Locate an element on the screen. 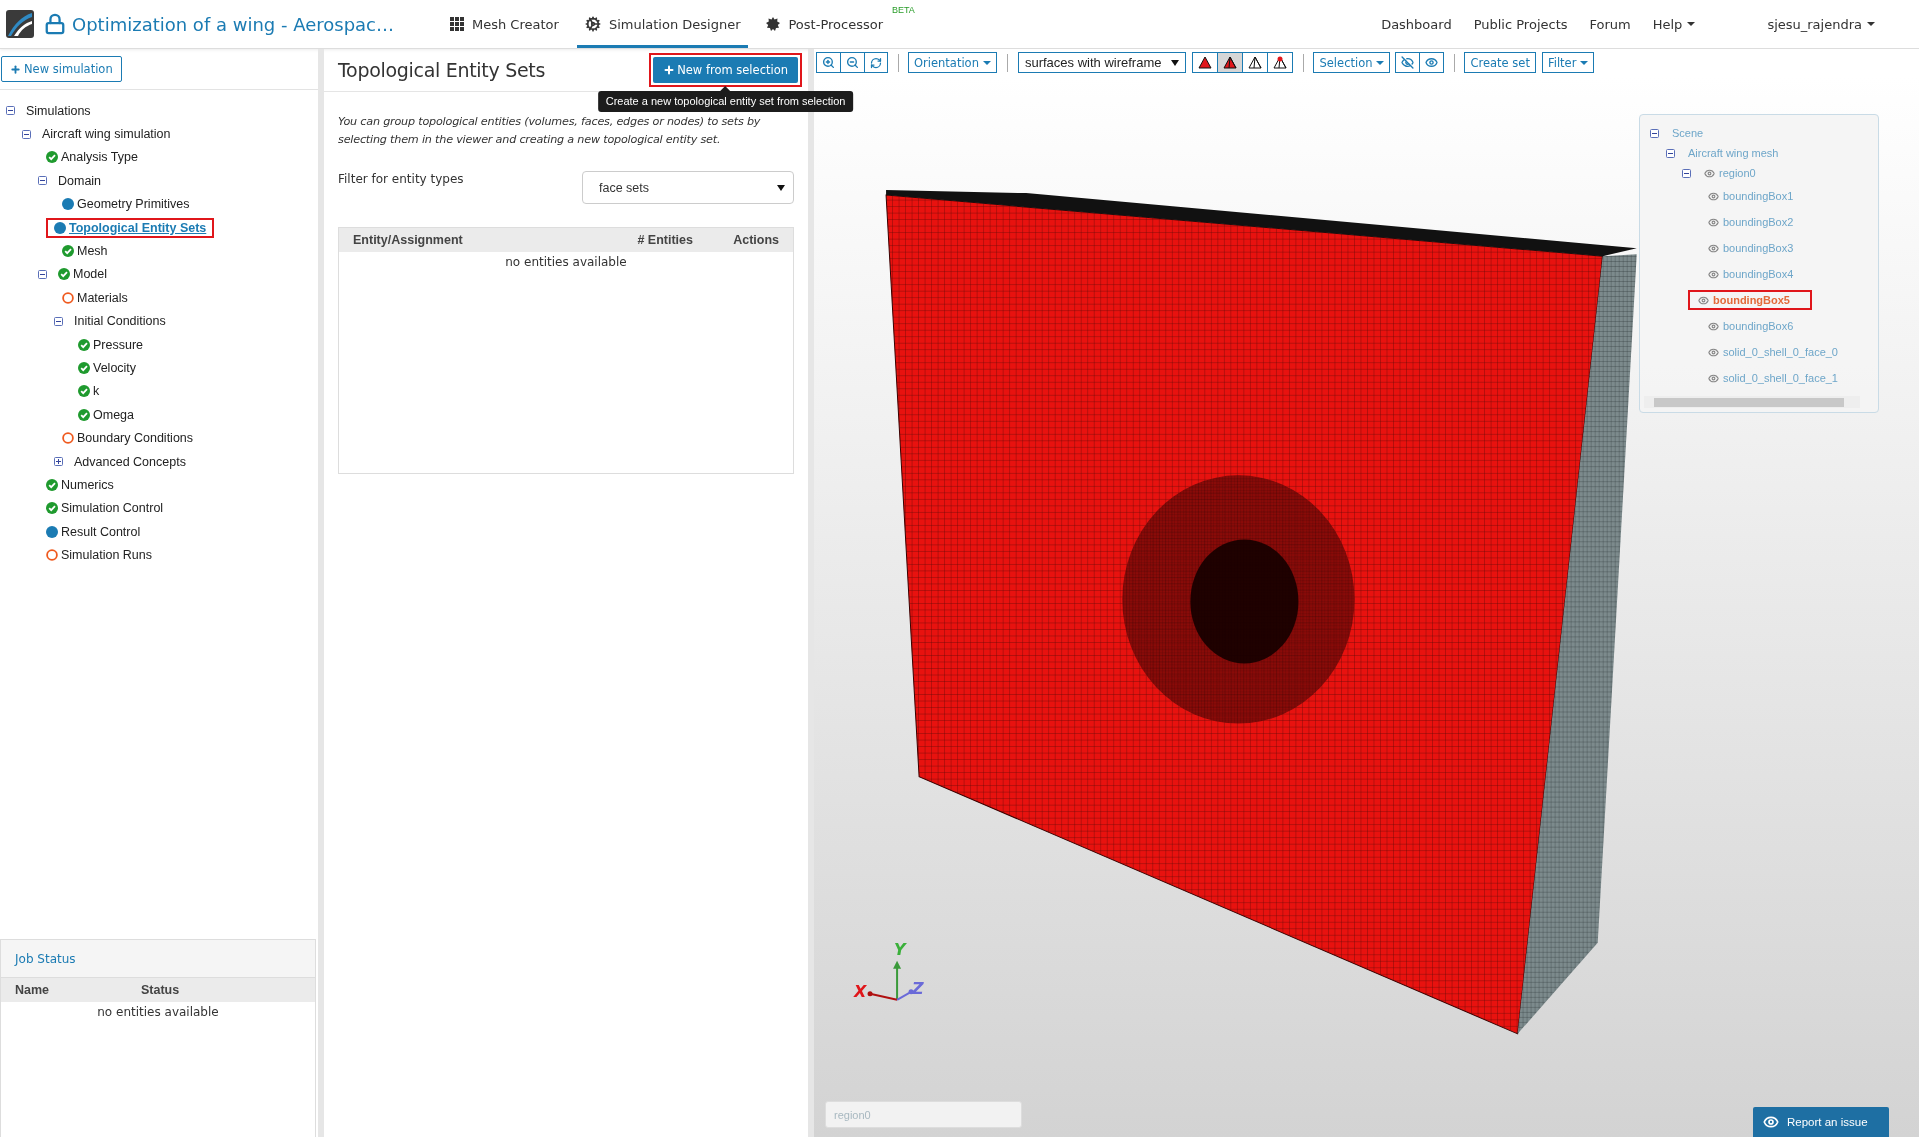 The height and width of the screenshot is (1137, 1919). zoom-out-icon is located at coordinates (852, 62).